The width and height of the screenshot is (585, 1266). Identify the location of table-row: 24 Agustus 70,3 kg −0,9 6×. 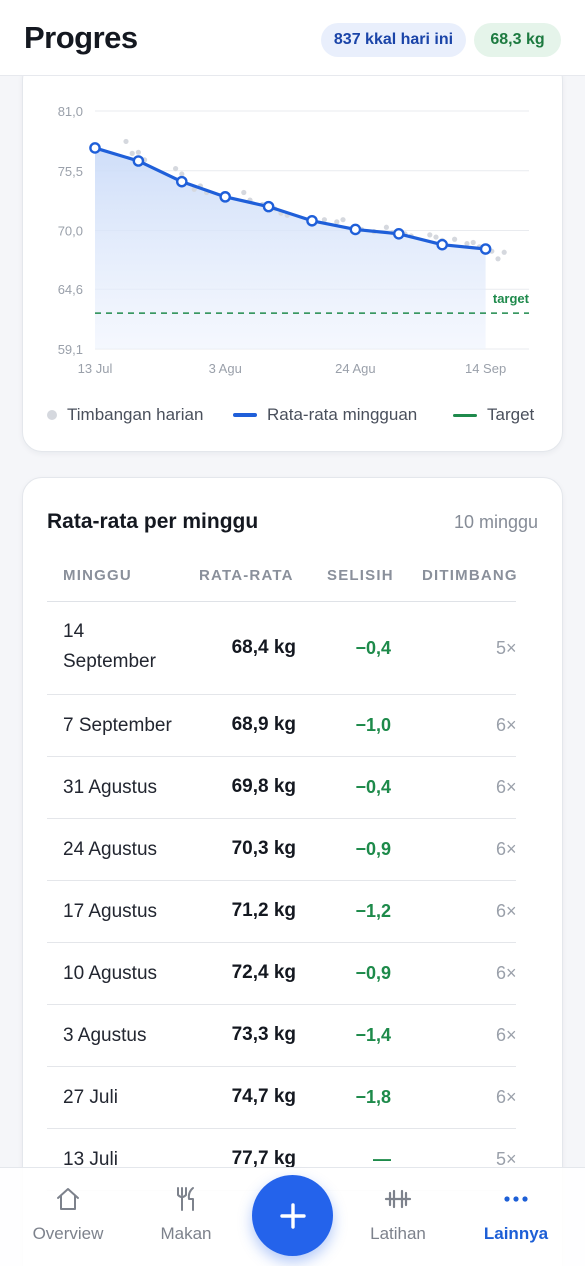
(281, 850).